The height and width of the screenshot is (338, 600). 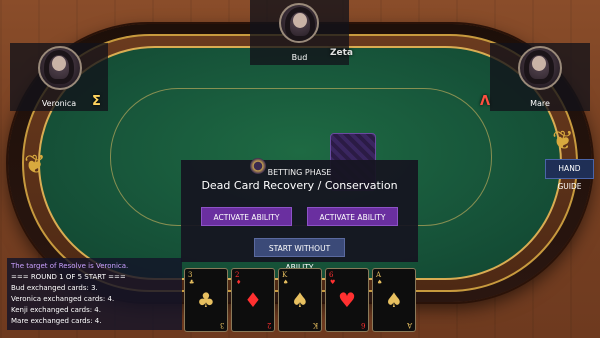 I want to click on emblem-top: Zeta, so click(x=342, y=53).